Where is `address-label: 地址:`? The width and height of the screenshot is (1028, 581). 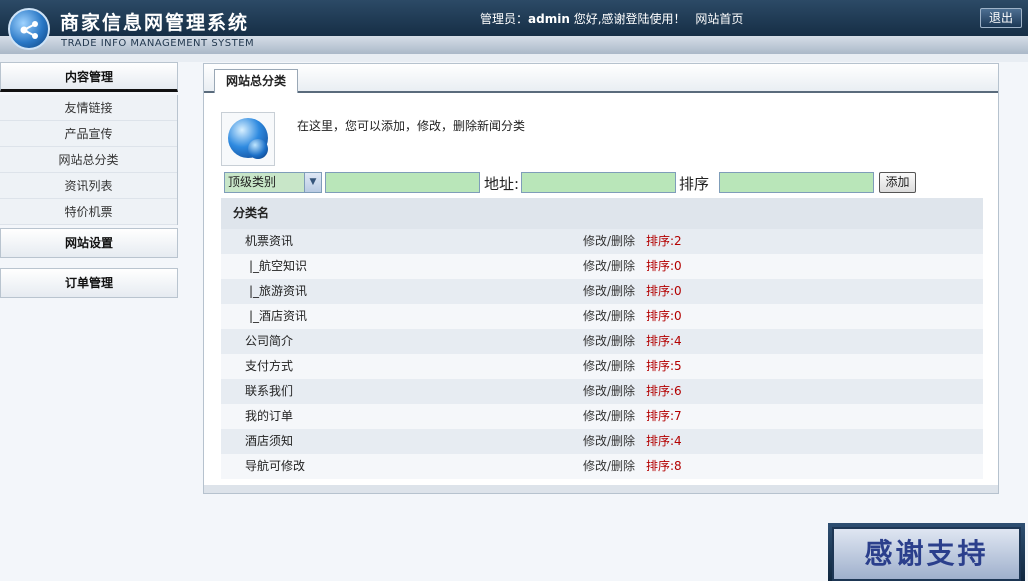
address-label: 地址: is located at coordinates (502, 184).